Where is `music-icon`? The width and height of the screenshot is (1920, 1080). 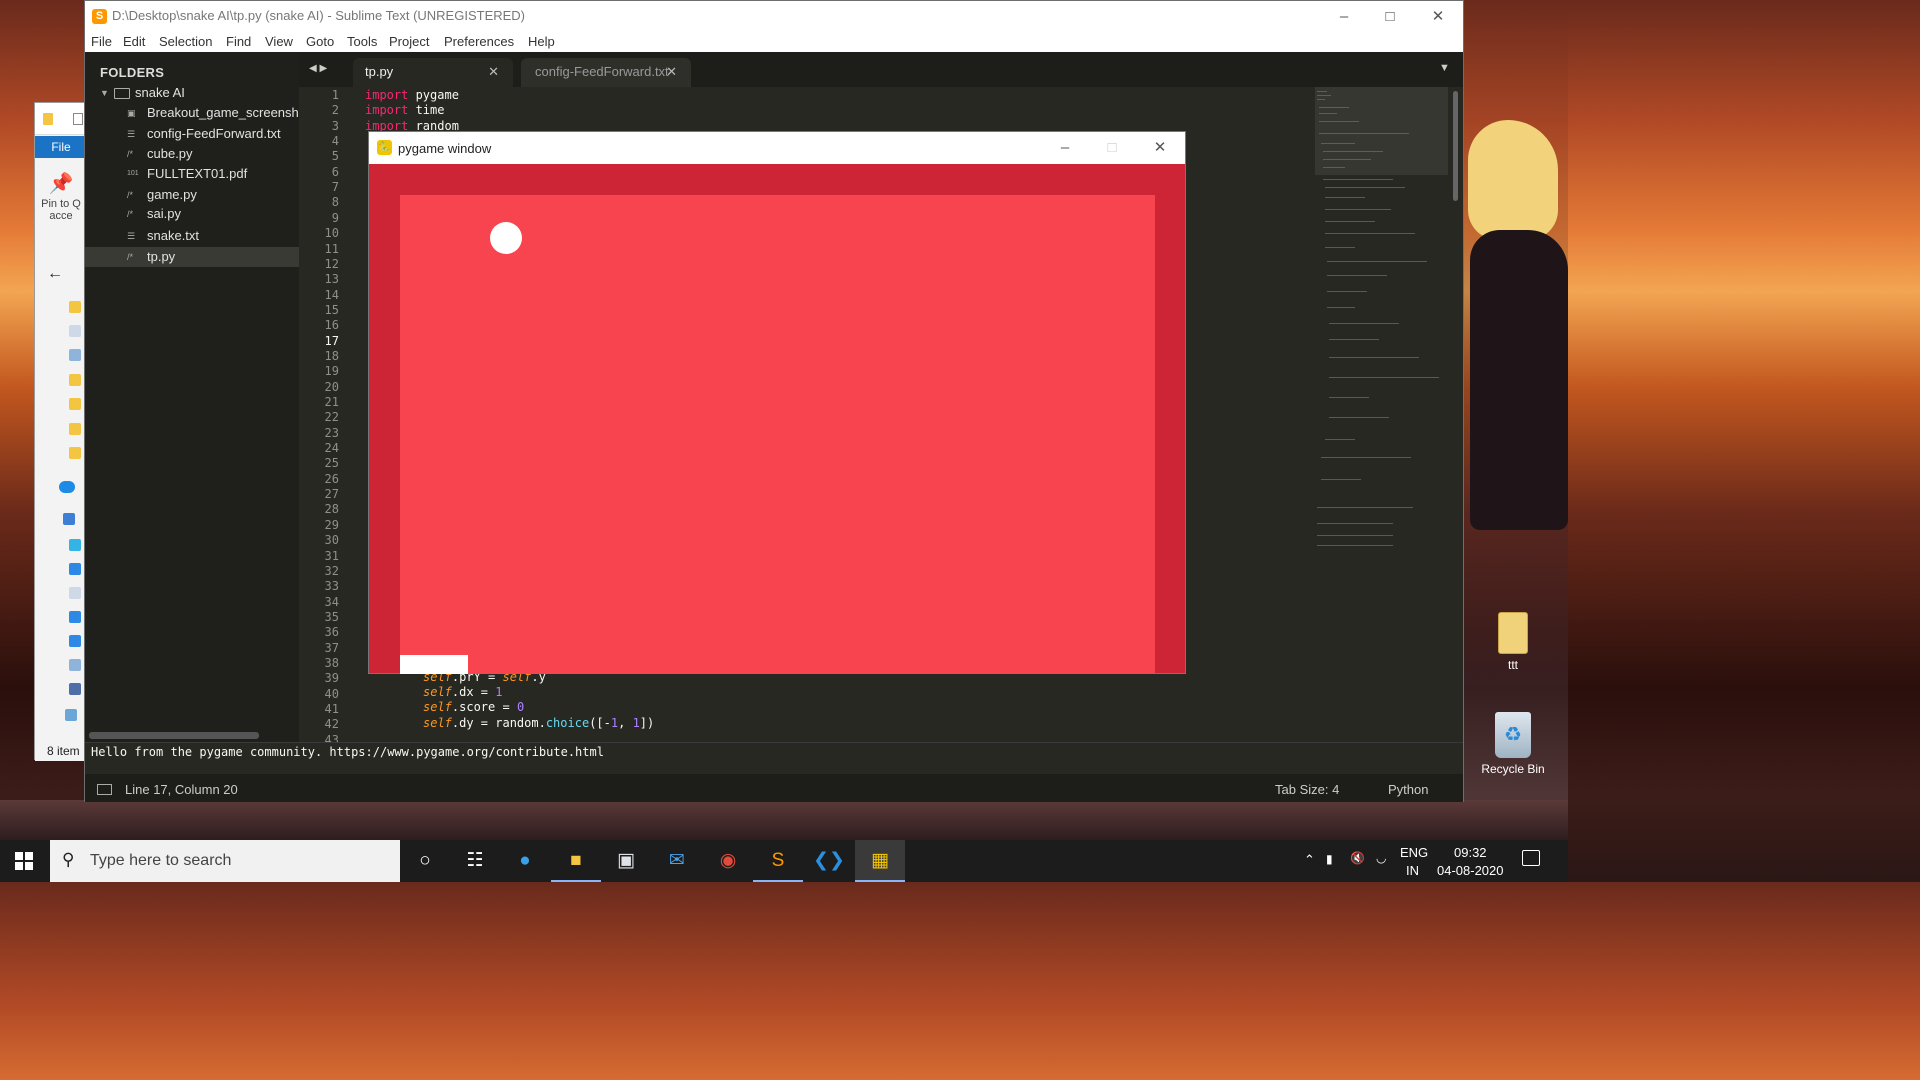
music-icon is located at coordinates (75, 641).